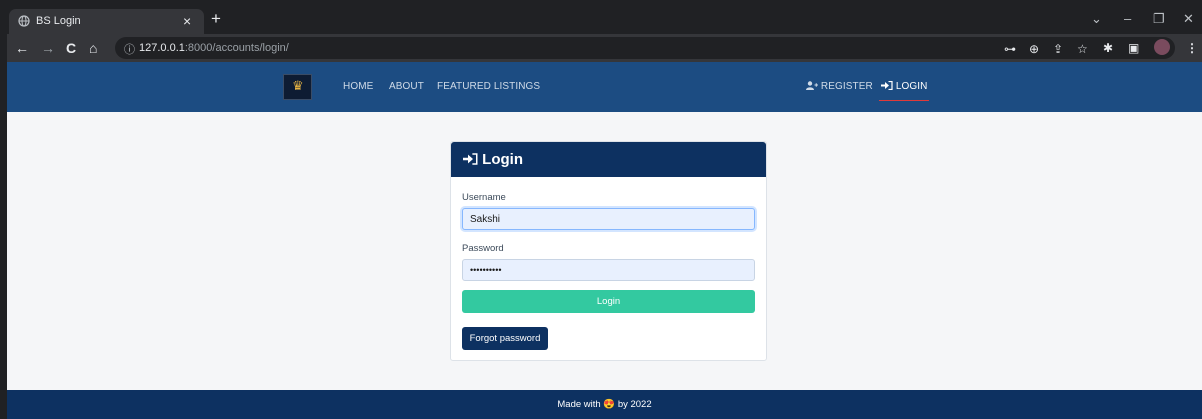 This screenshot has width=1202, height=419. I want to click on footer-text: Made with 😍 by 2022, so click(604, 404).